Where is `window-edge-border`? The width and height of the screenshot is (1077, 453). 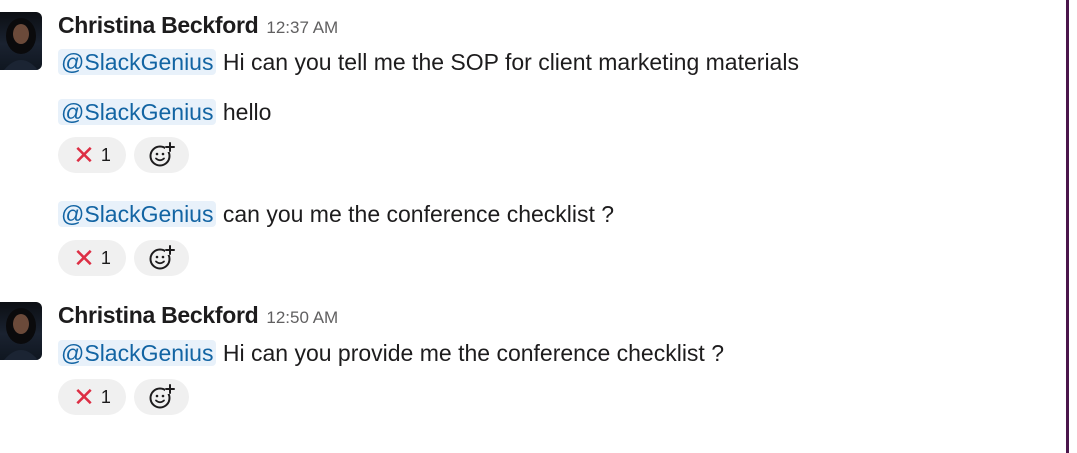 window-edge-border is located at coordinates (1067, 226).